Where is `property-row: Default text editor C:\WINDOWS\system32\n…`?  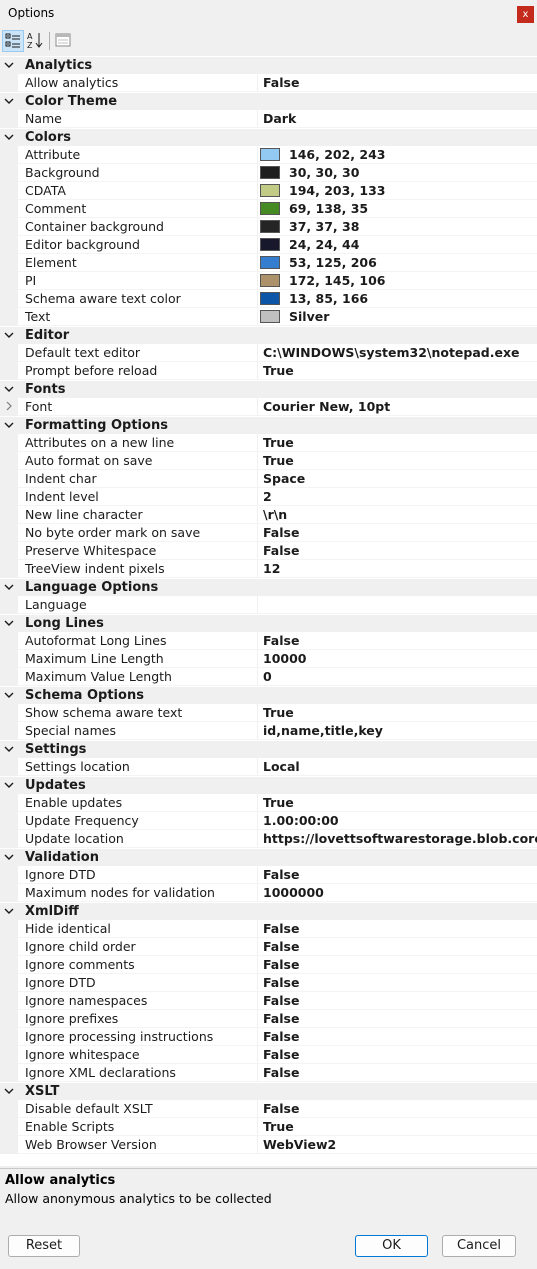
property-row: Default text editor C:\WINDOWS\system32\n… is located at coordinates (268, 353).